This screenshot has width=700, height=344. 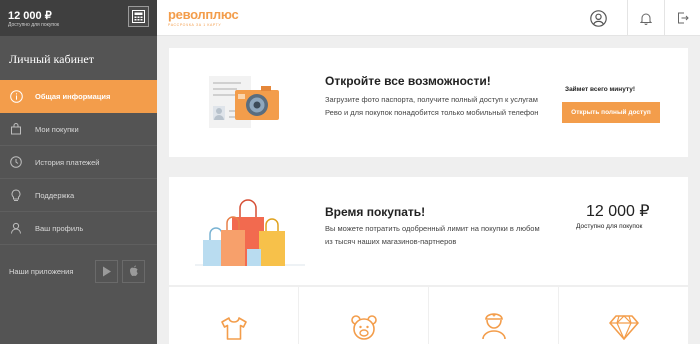 I want to click on app-store-button, so click(x=133, y=271).